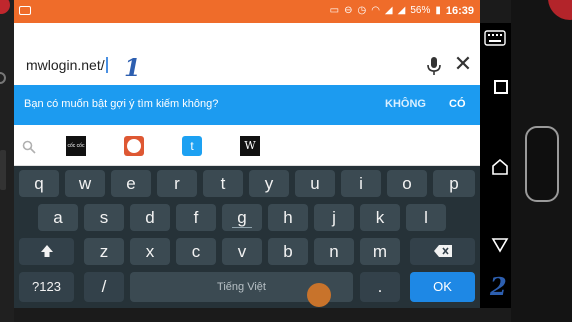 This screenshot has width=572, height=322. I want to click on clock: 16:39, so click(459, 11).